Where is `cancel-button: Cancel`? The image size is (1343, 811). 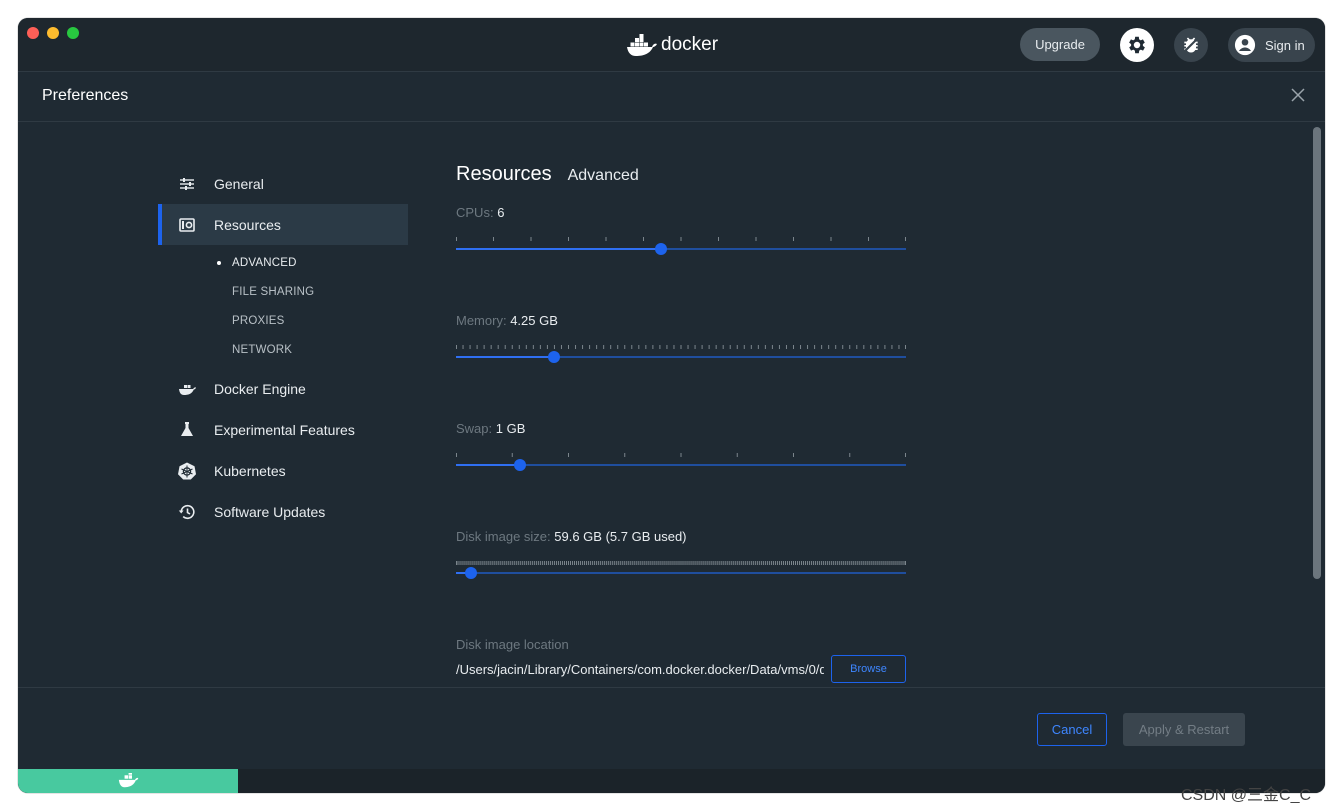
cancel-button: Cancel is located at coordinates (1072, 729).